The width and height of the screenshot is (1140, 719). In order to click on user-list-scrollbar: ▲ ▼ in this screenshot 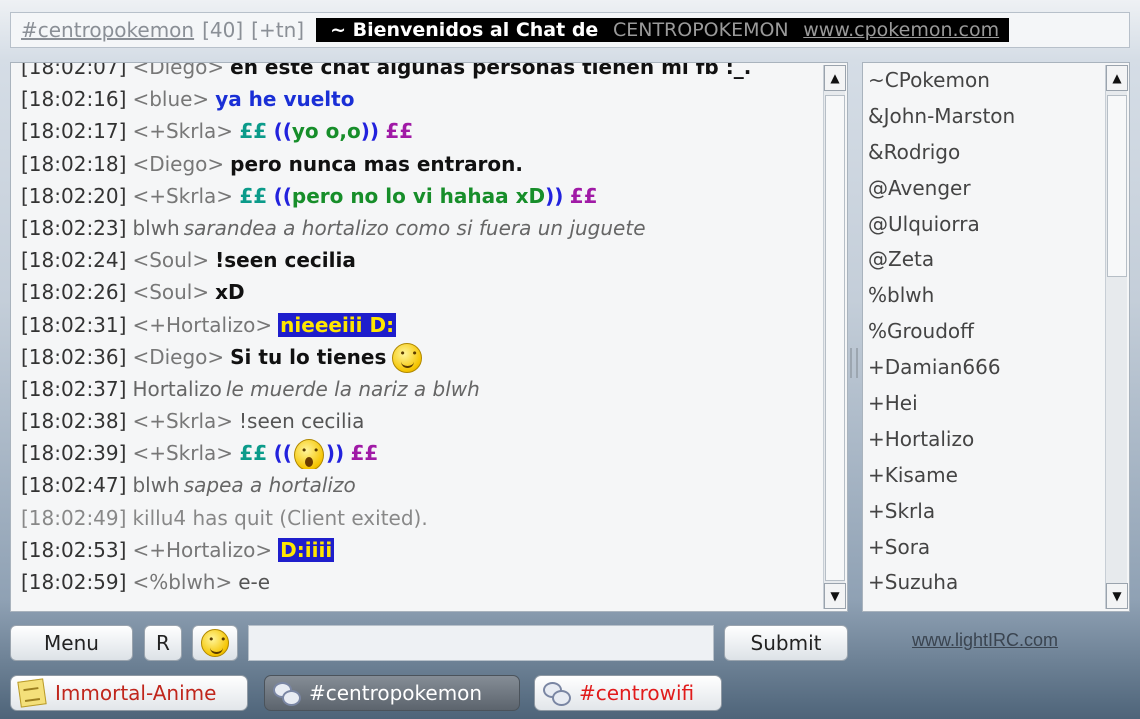, I will do `click(1116, 337)`.